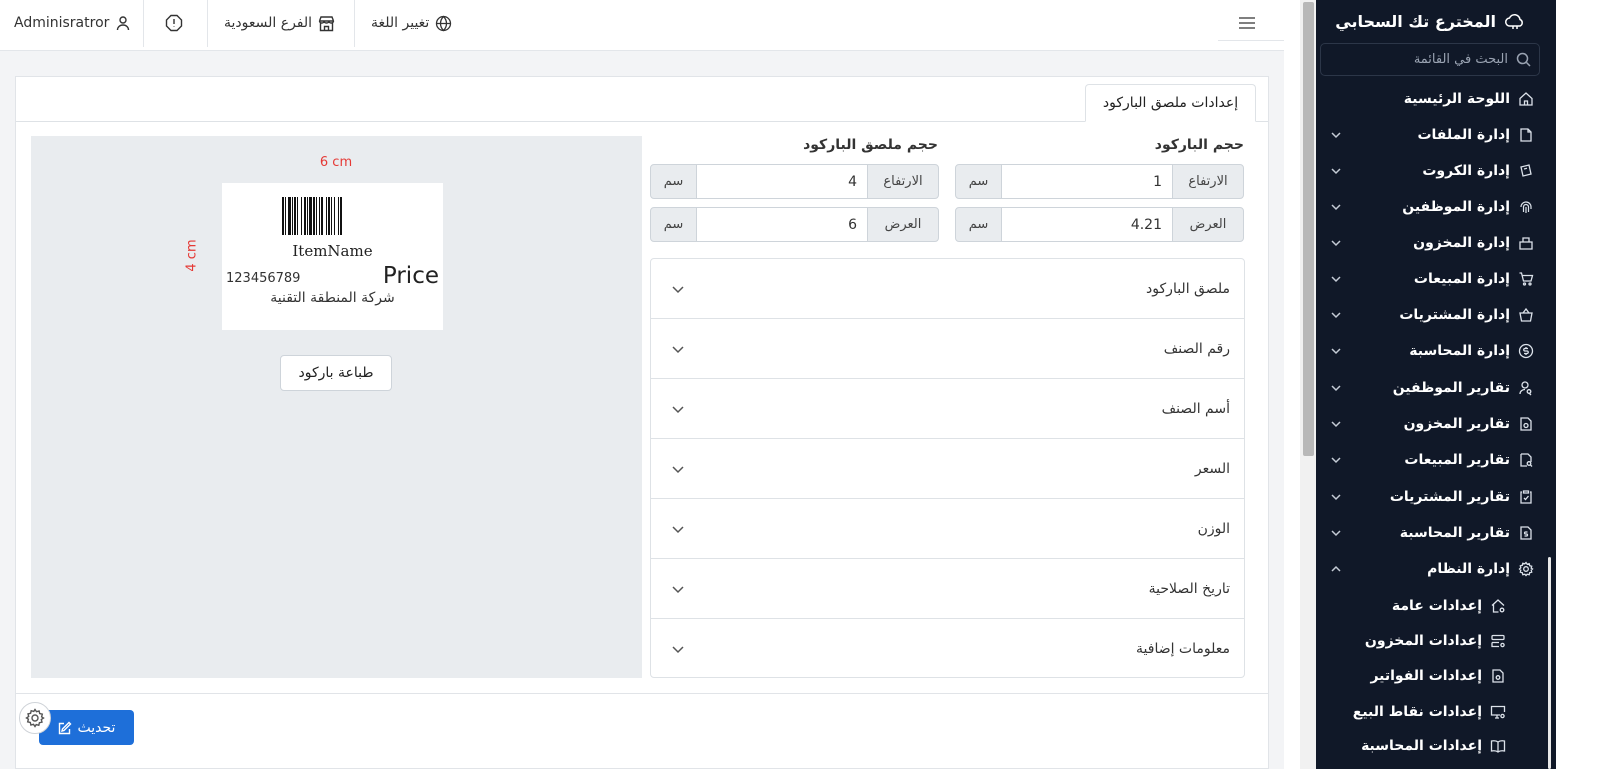 This screenshot has width=1599, height=769. I want to click on language-switcher: تغيير اللغة, so click(411, 23).